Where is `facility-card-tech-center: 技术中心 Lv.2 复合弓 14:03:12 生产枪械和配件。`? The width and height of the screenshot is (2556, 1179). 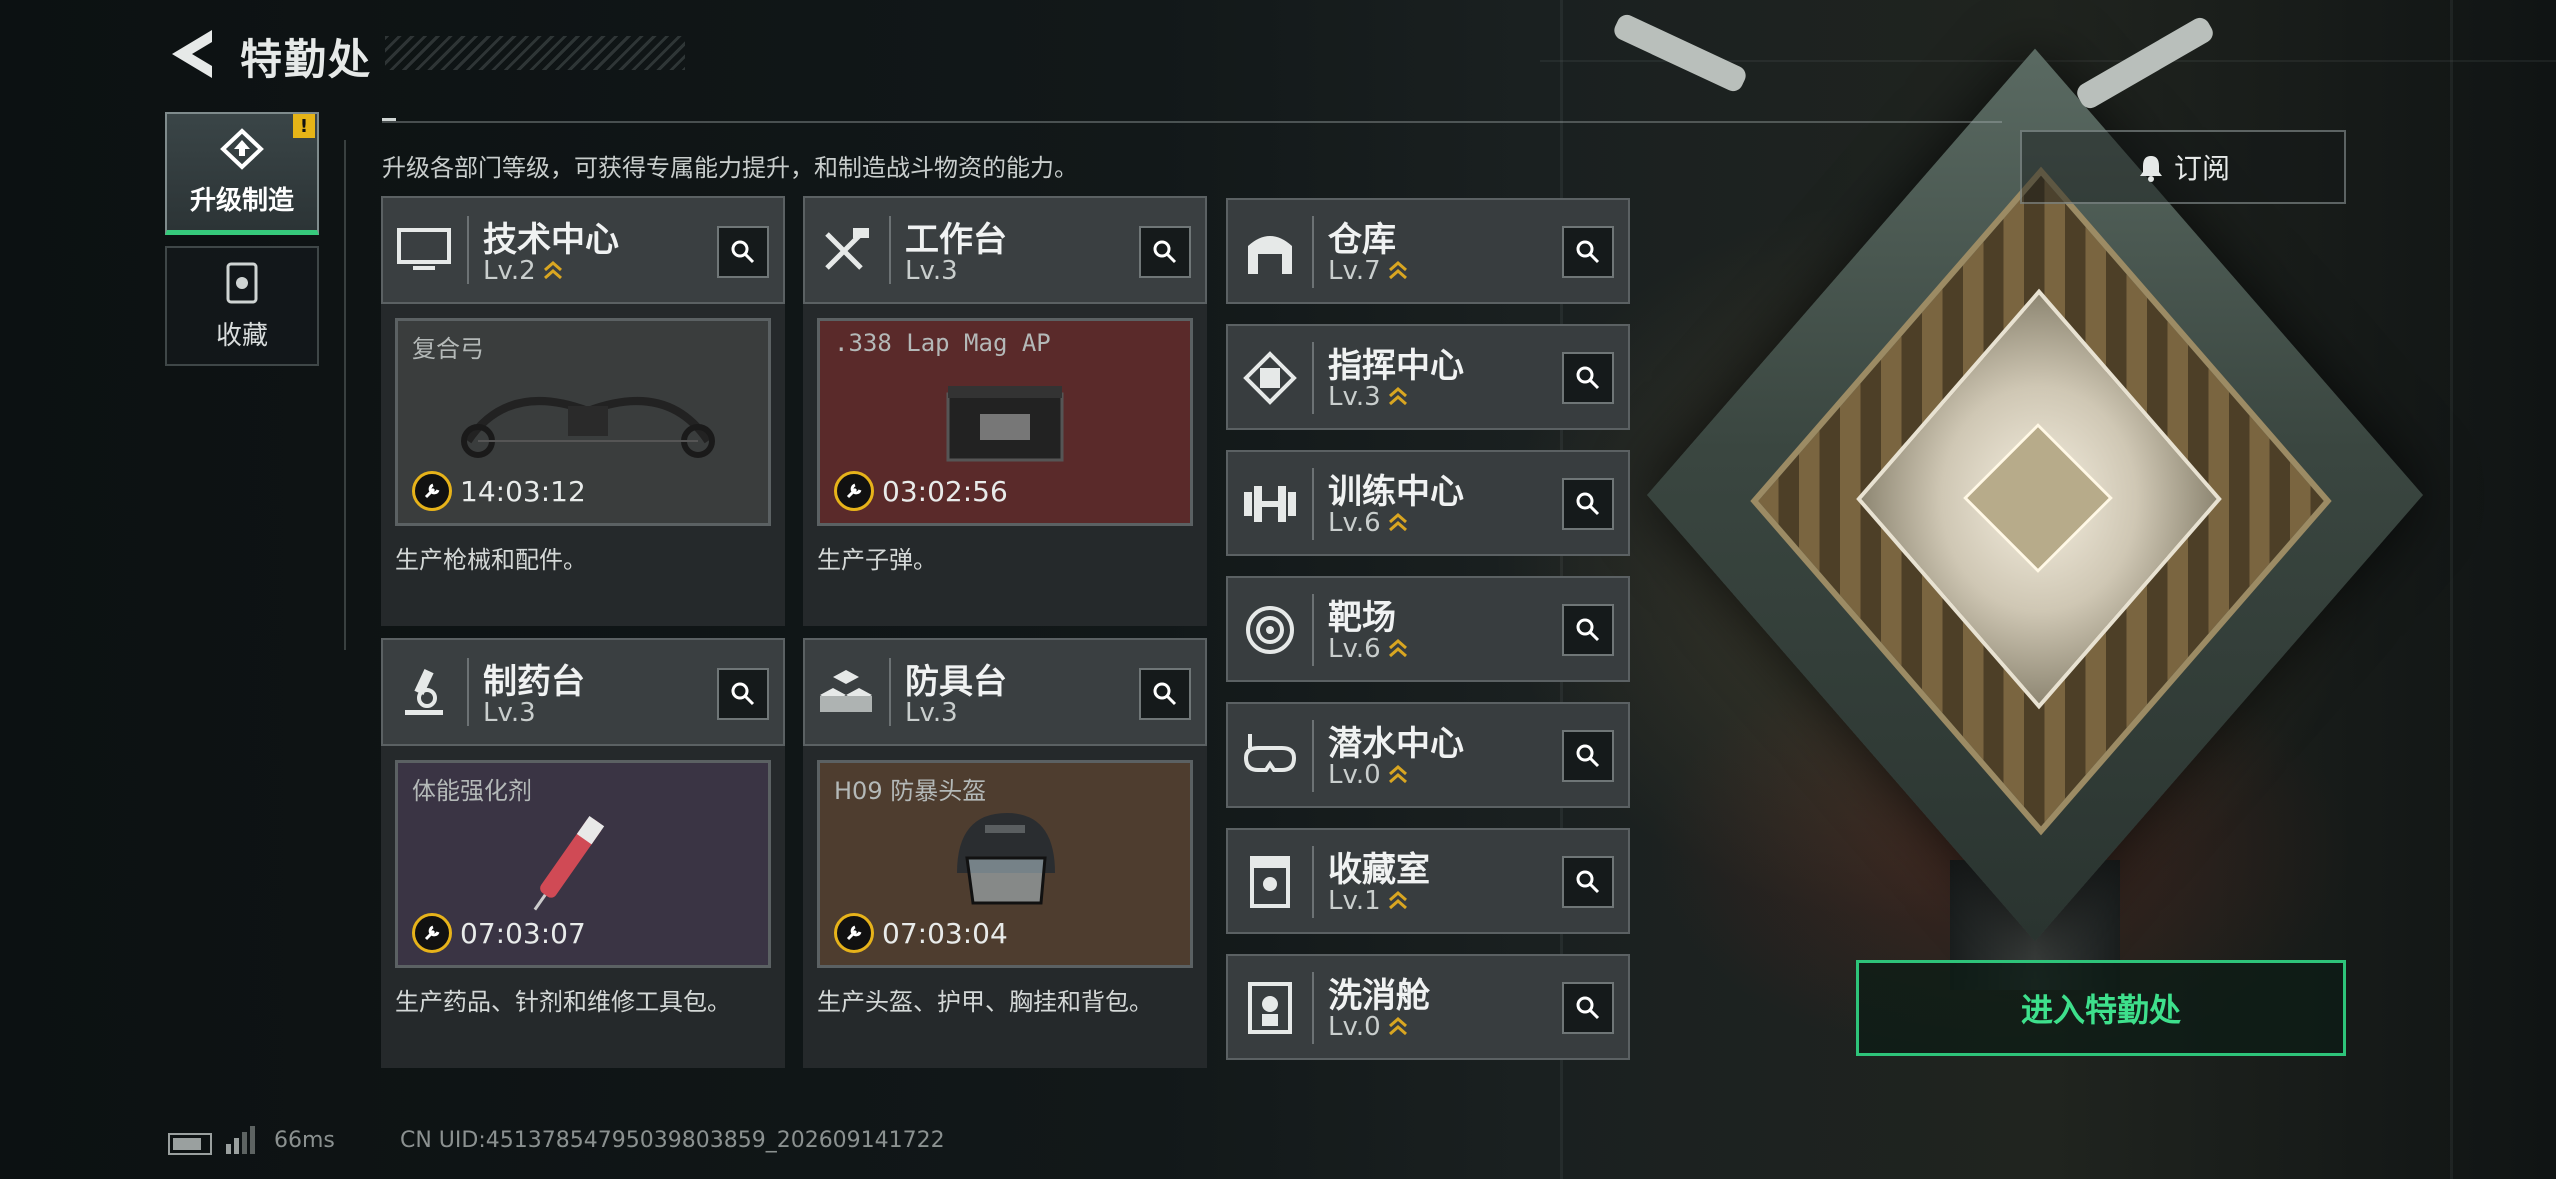
facility-card-tech-center: 技术中心 Lv.2 复合弓 14:03:12 生产枪械和配件。 is located at coordinates (583, 411).